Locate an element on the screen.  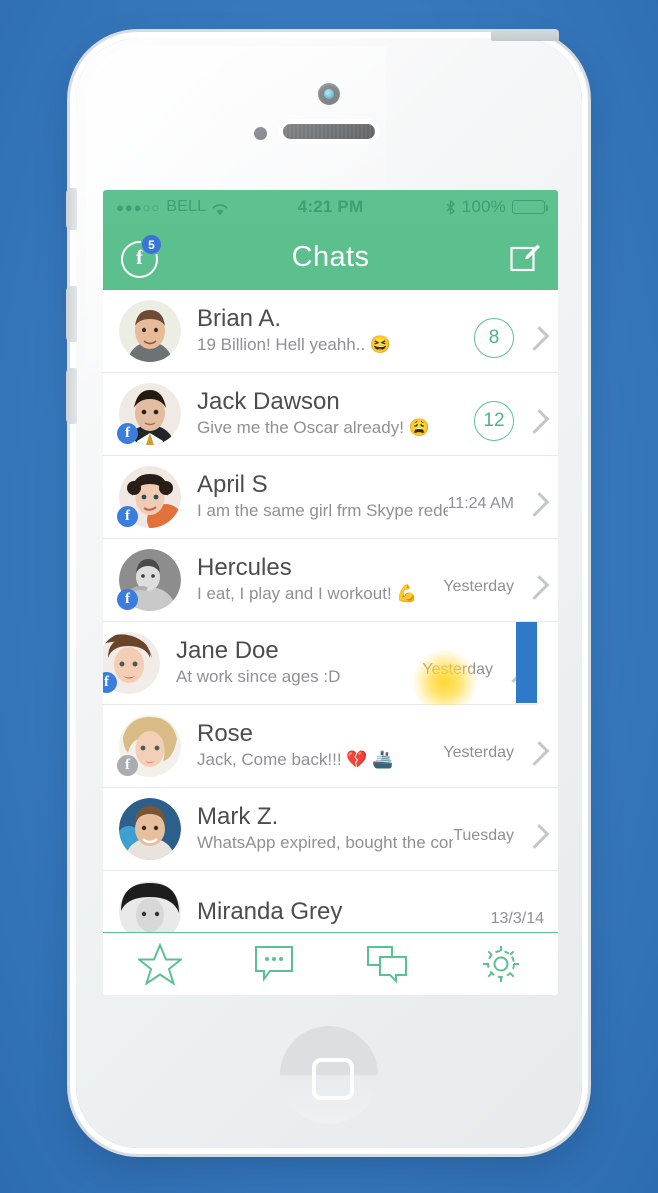
tab-chats is located at coordinates (388, 964).